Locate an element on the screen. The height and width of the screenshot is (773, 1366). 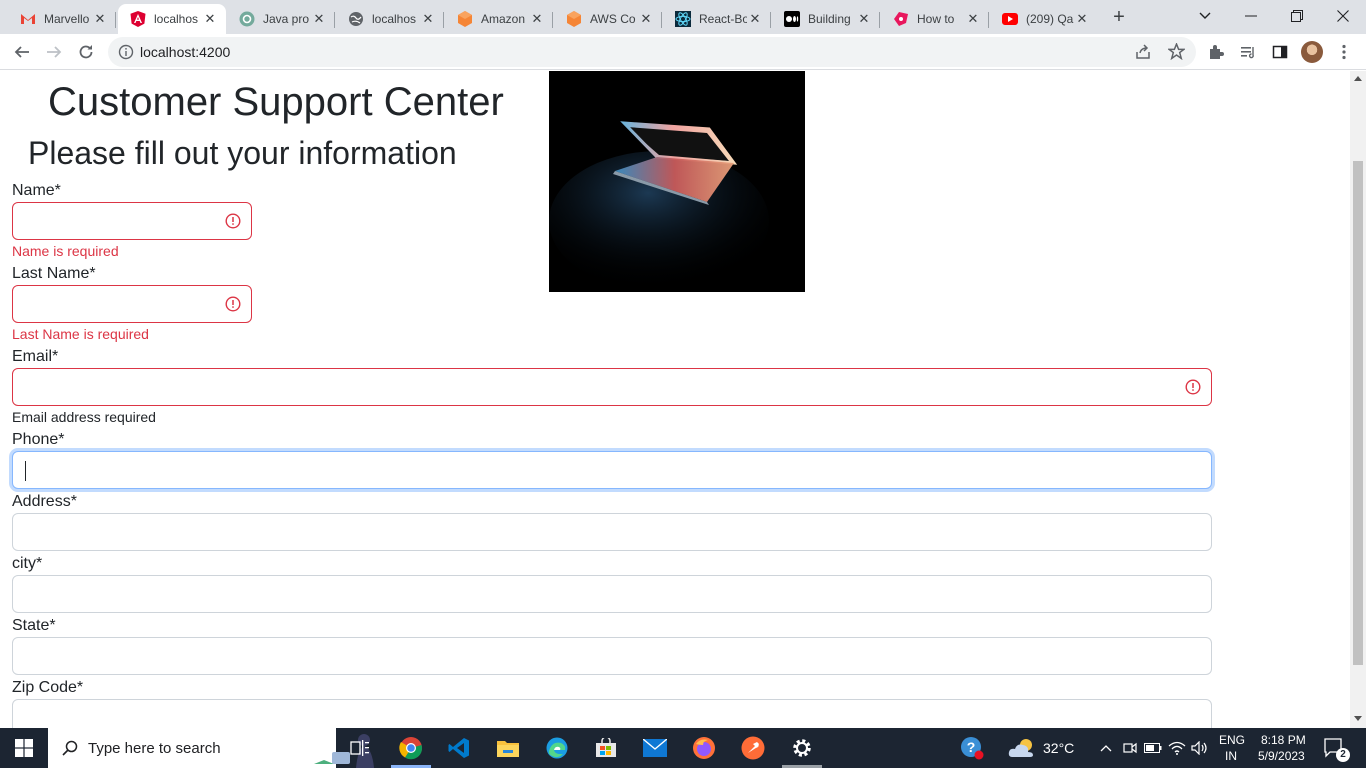
profile-avatar is located at coordinates (1312, 52).